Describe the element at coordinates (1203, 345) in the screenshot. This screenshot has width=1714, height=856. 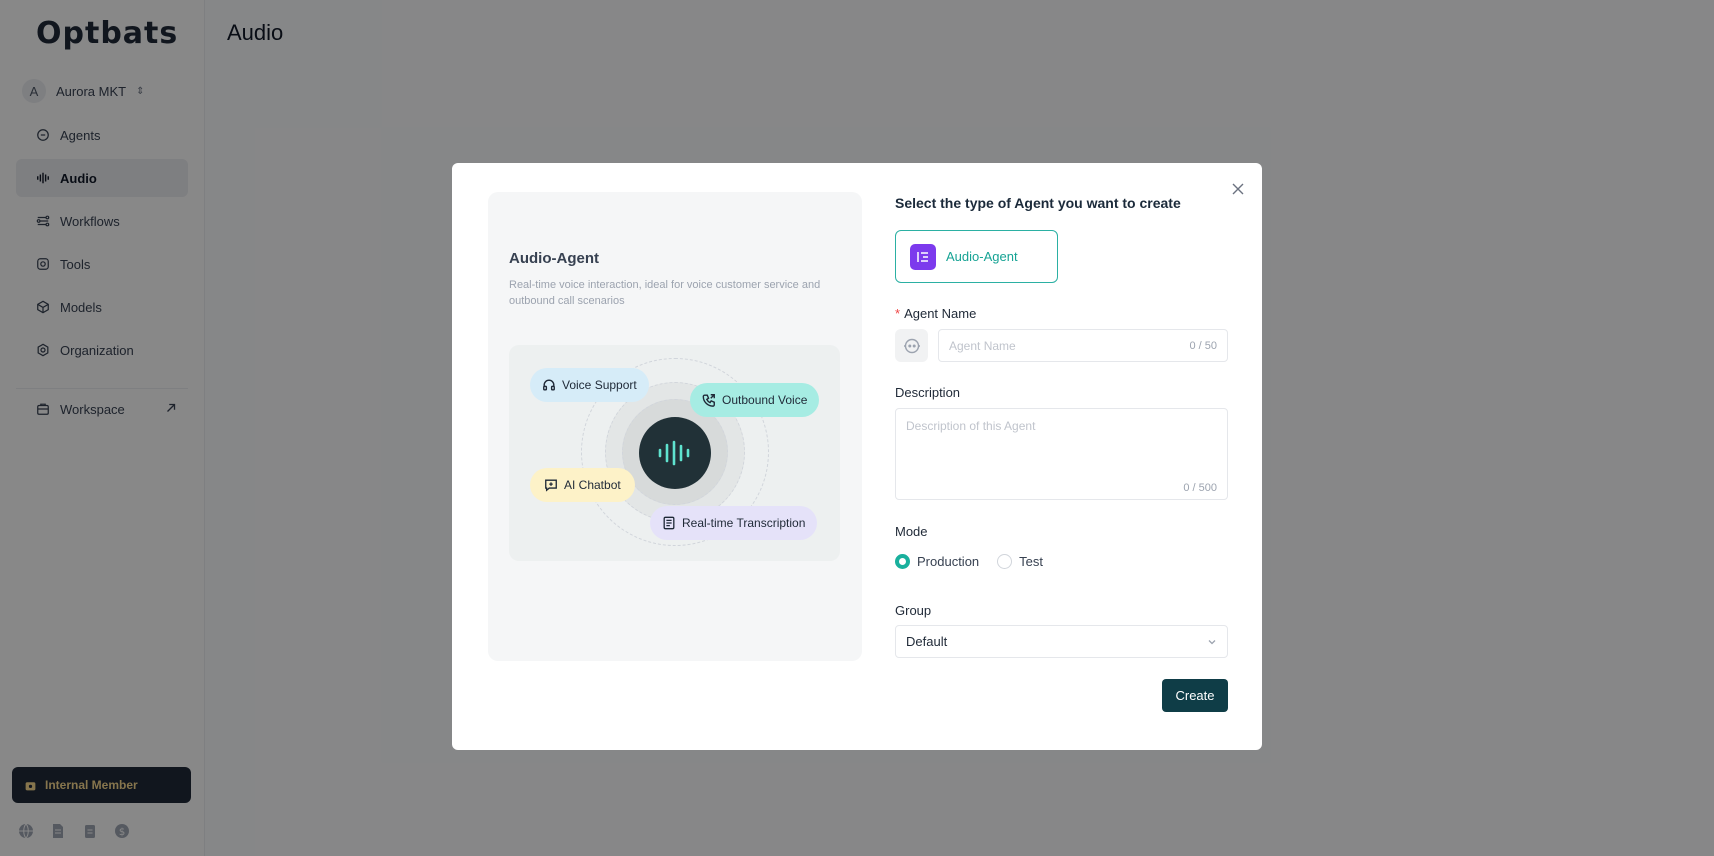
I see `agent-name-counter: 0 / 50` at that location.